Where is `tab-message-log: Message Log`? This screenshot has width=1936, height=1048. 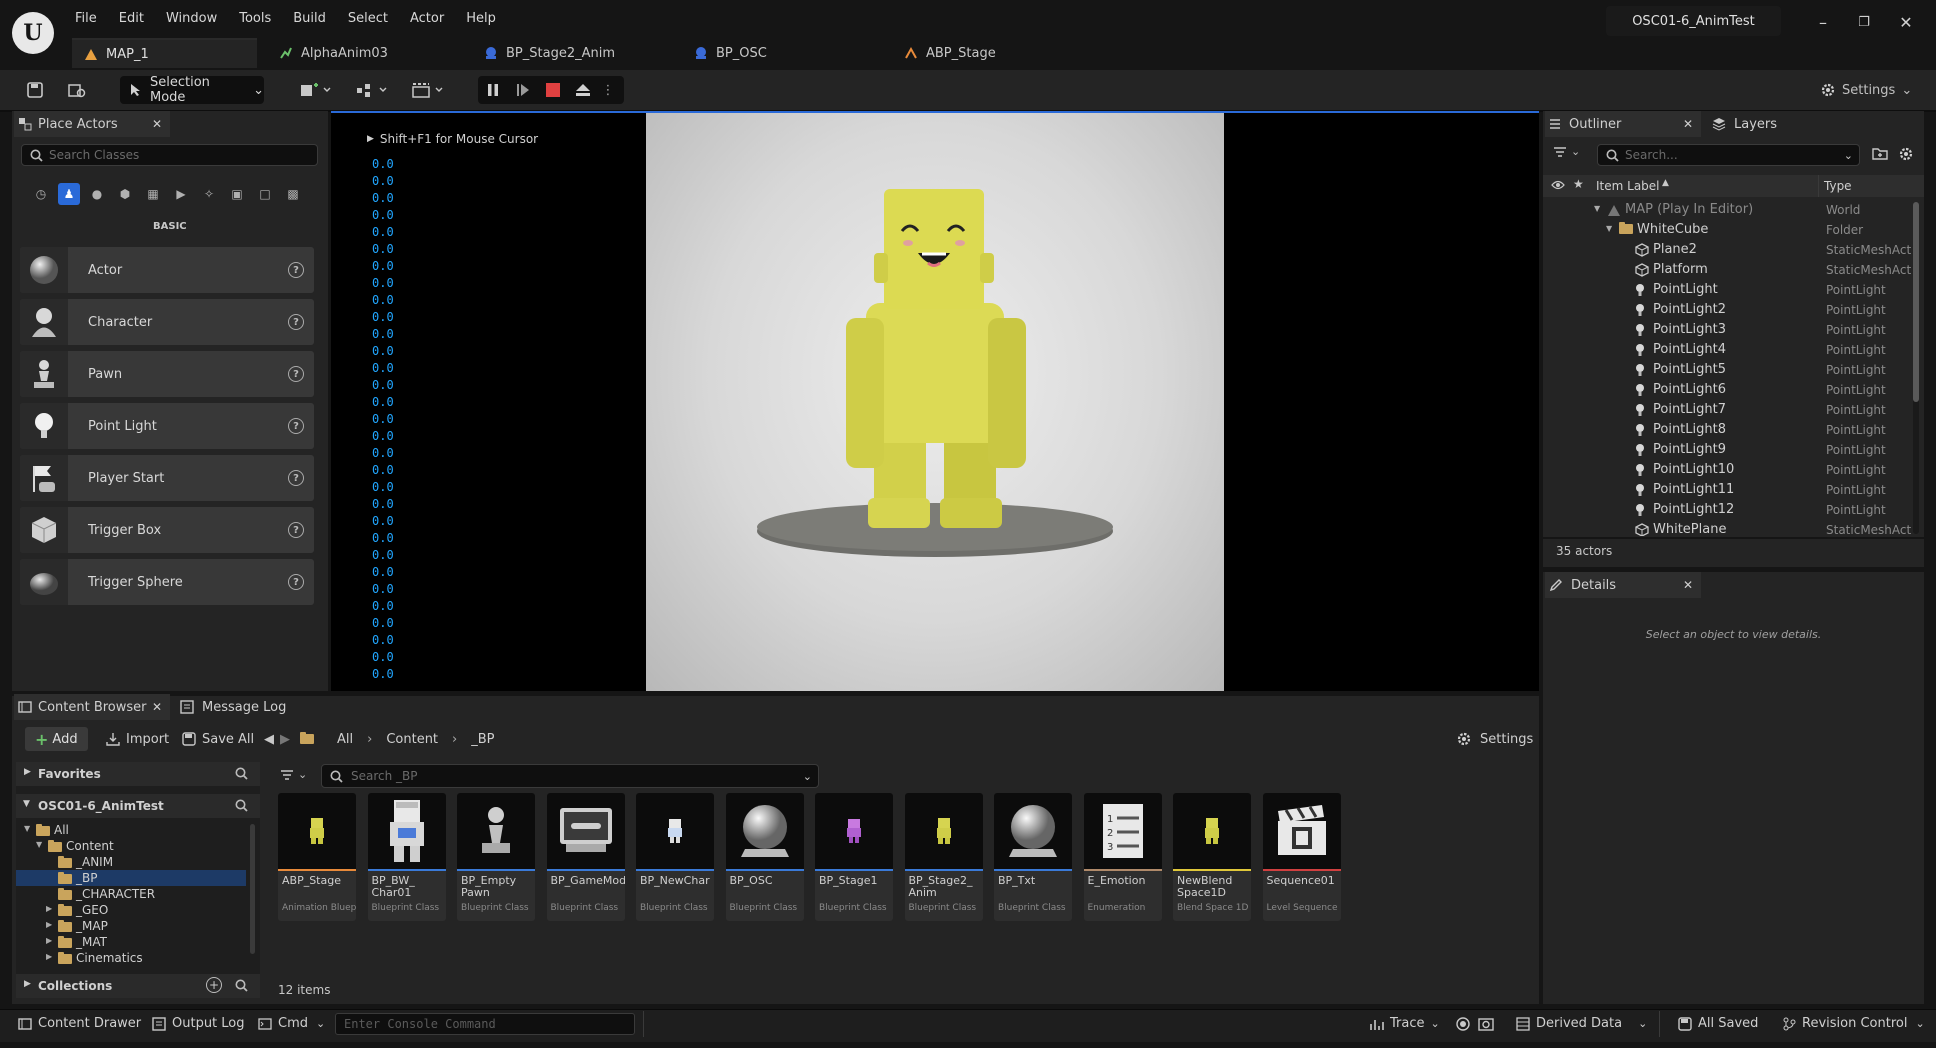
tab-message-log: Message Log is located at coordinates (233, 707).